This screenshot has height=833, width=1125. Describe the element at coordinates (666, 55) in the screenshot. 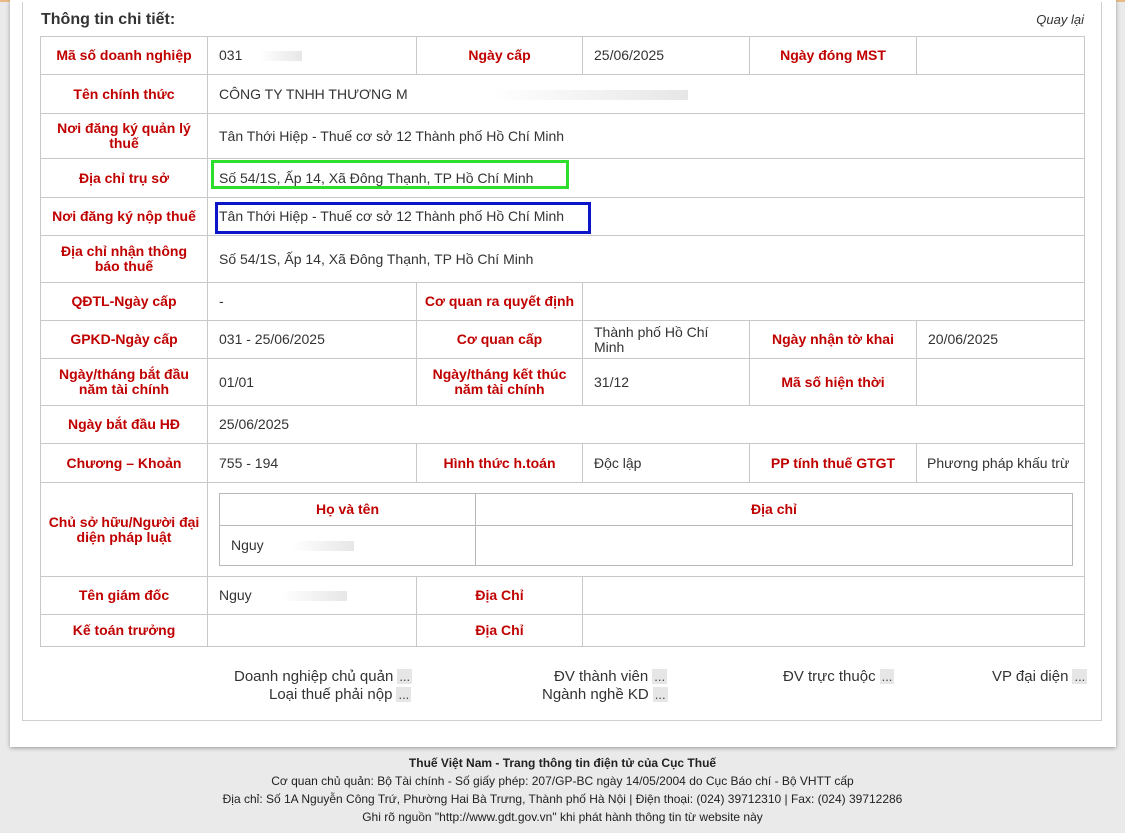

I see `issue-date-value: 25/06/2025` at that location.